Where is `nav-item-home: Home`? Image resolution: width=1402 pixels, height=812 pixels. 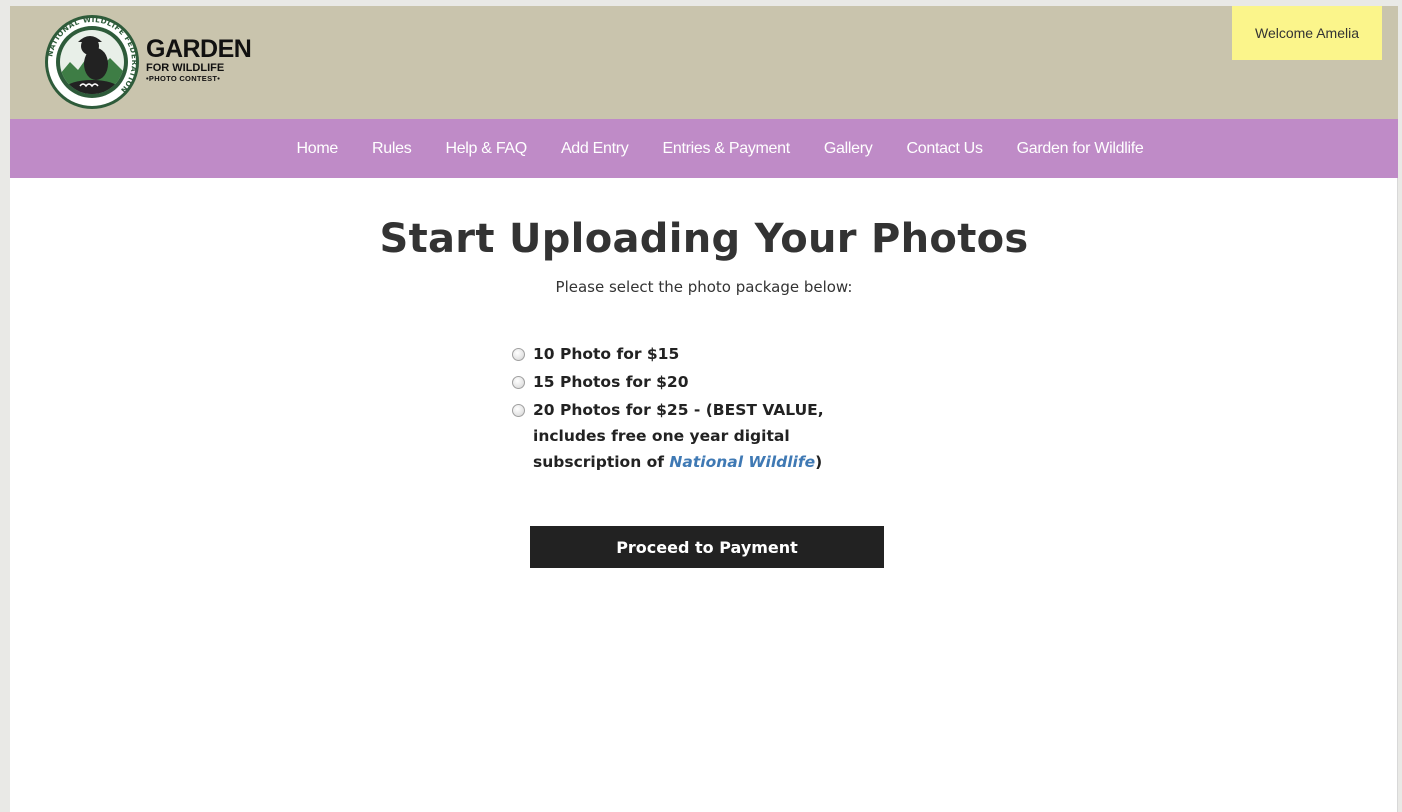
nav-item-home: Home is located at coordinates (317, 149).